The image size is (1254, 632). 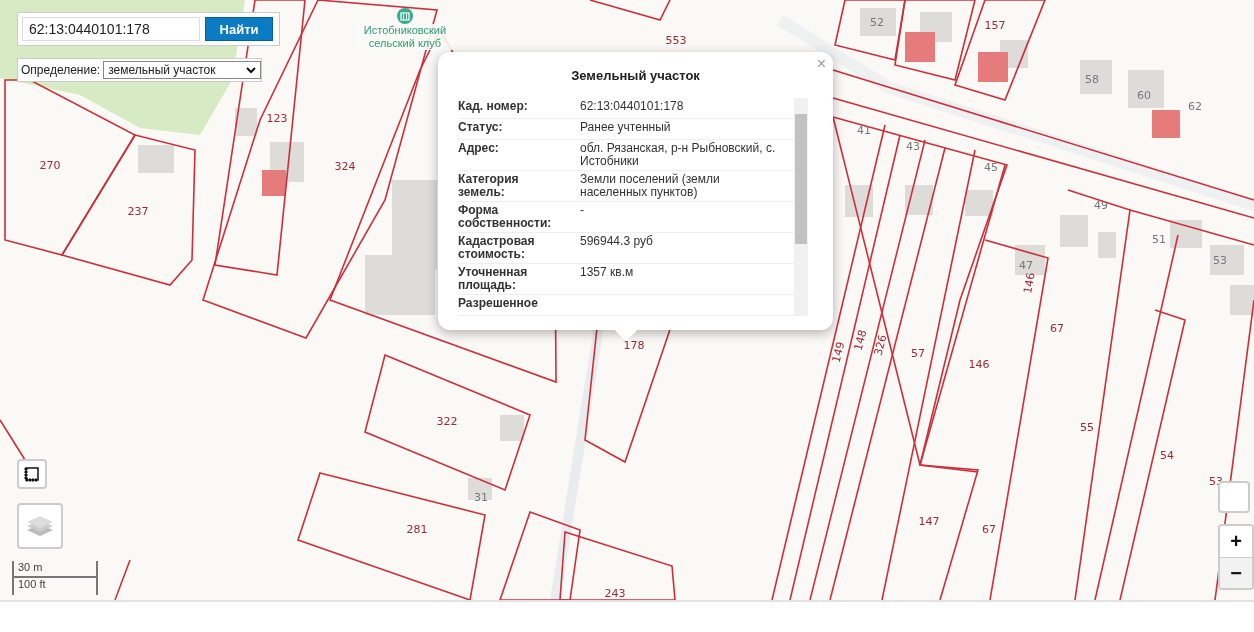 What do you see at coordinates (617, 242) in the screenshot?
I see `field-value: 596944.3 руб` at bounding box center [617, 242].